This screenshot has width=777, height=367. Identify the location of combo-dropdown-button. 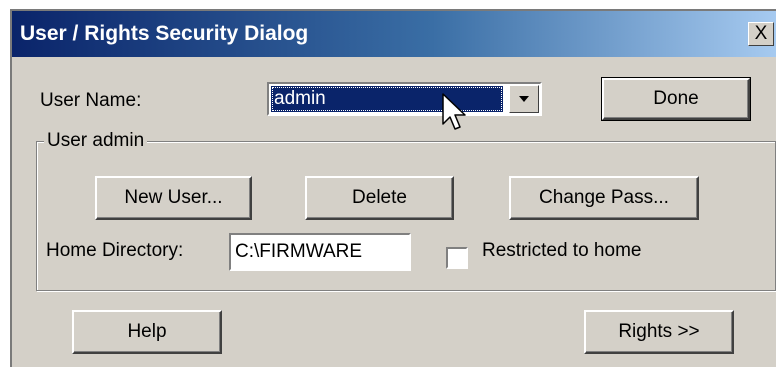
(524, 99).